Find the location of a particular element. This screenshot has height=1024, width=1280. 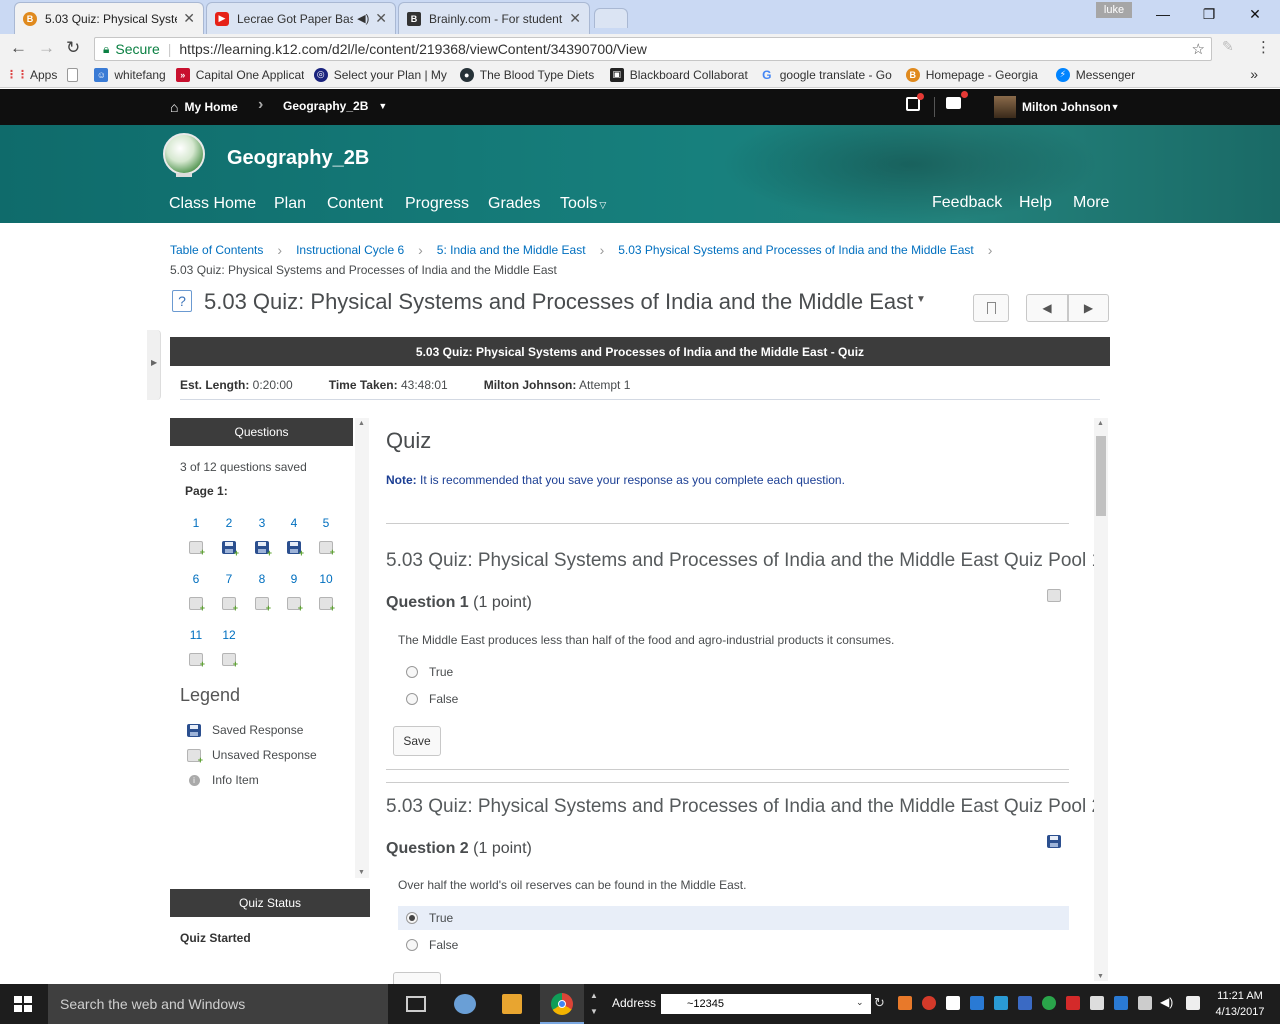

app-icon is located at coordinates (465, 1004).